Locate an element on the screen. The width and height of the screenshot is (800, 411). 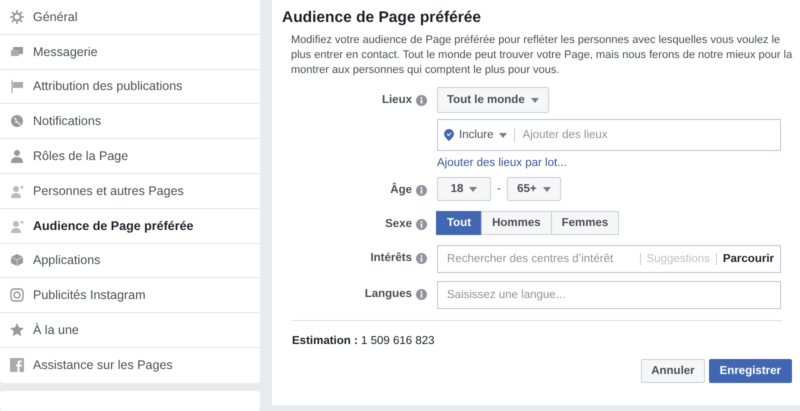
globe-icon is located at coordinates (17, 121).